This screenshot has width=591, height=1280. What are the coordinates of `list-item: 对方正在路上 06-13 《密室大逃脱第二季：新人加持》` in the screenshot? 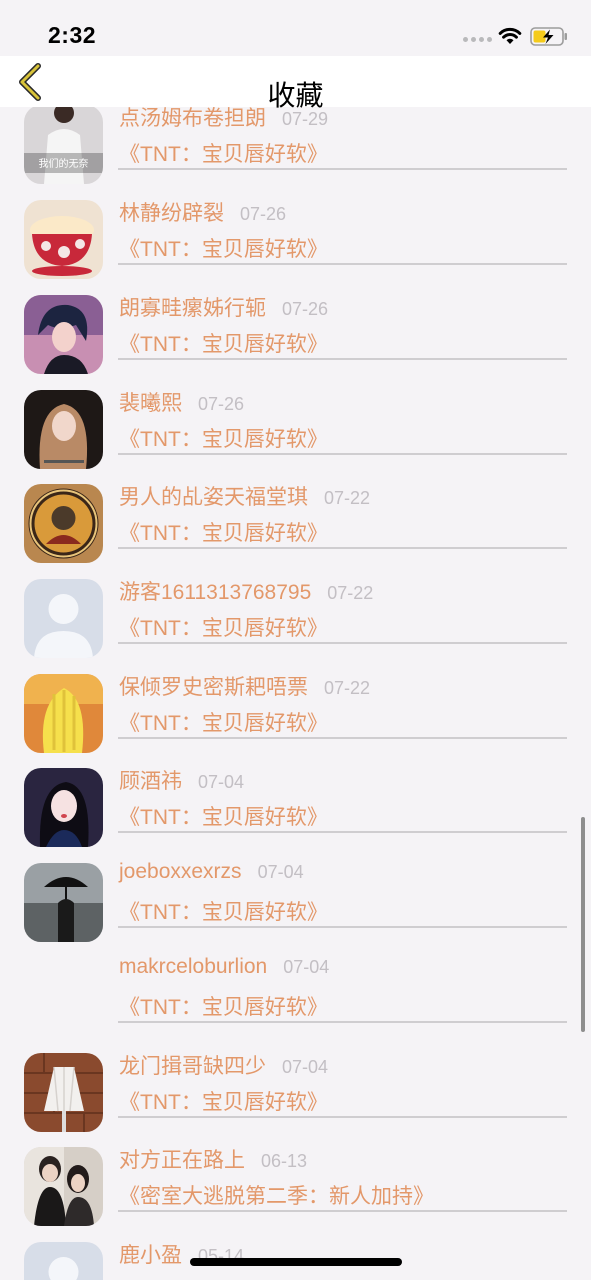 It's located at (295, 1184).